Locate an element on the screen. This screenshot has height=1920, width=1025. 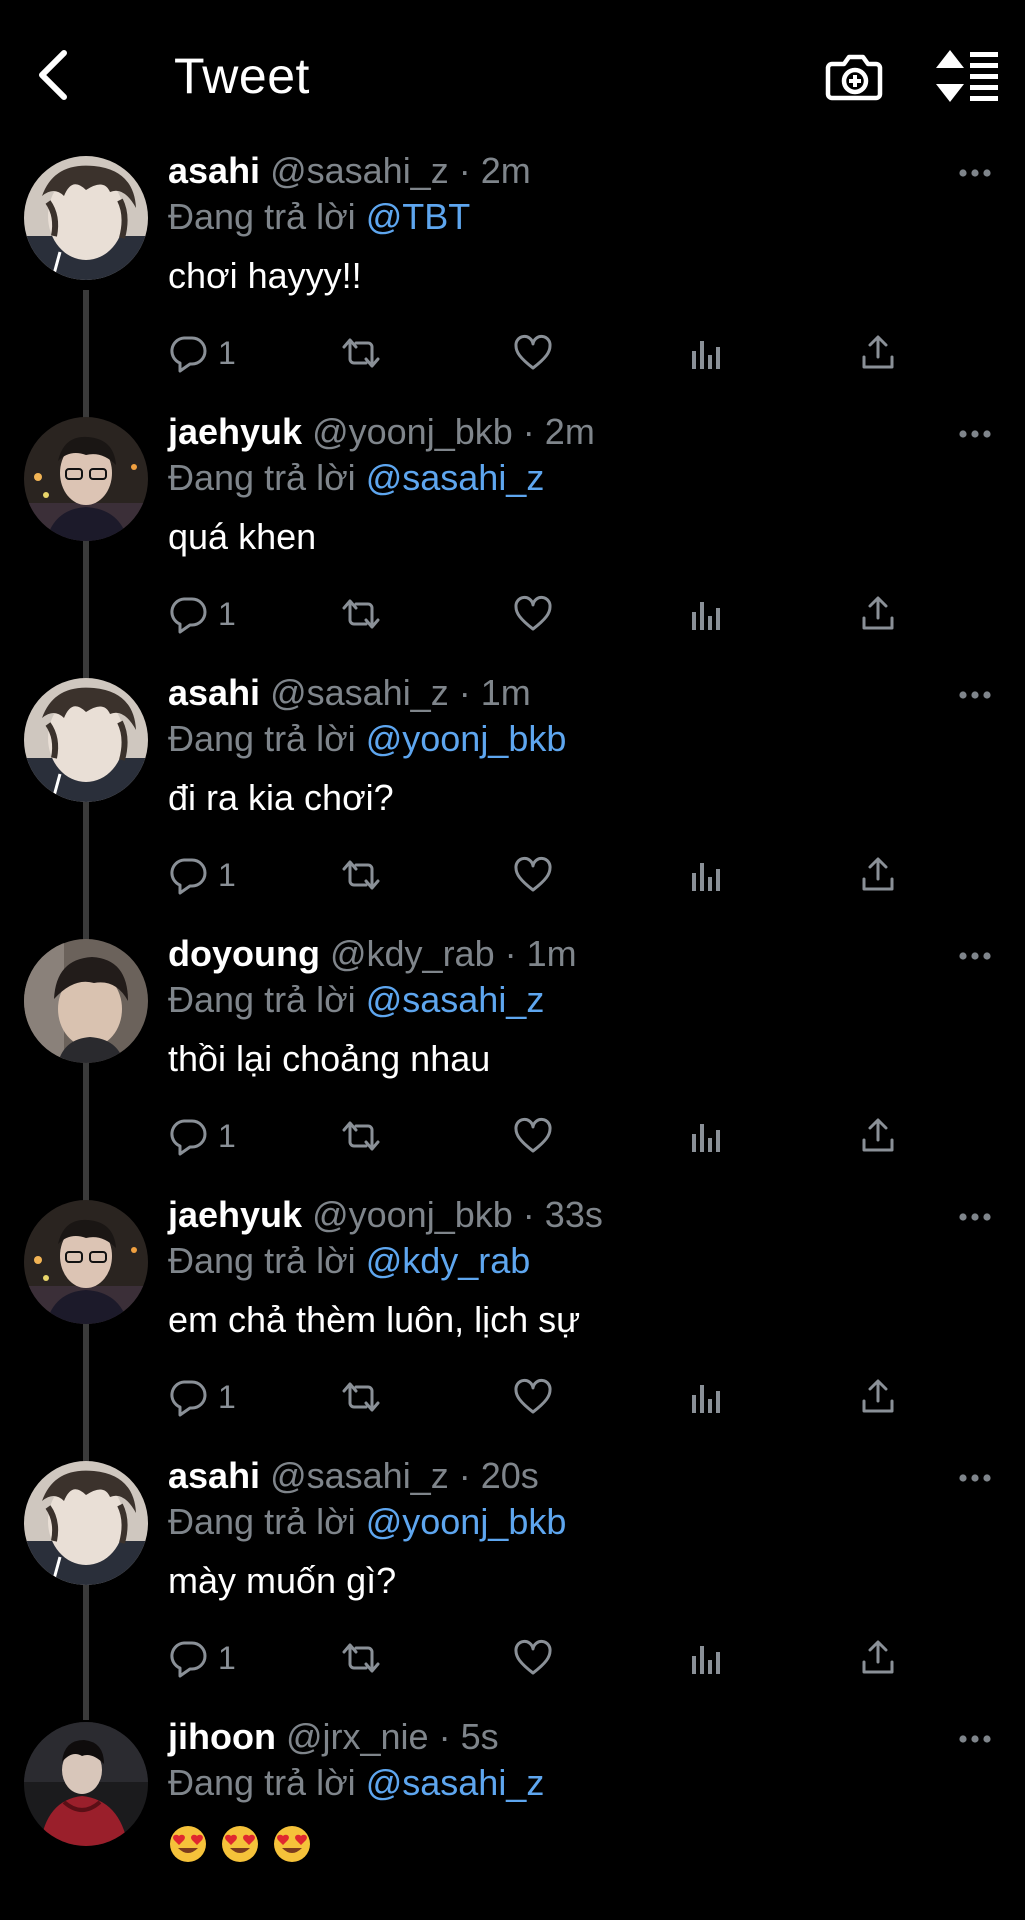
display-name: jihoon is located at coordinates (222, 1736).